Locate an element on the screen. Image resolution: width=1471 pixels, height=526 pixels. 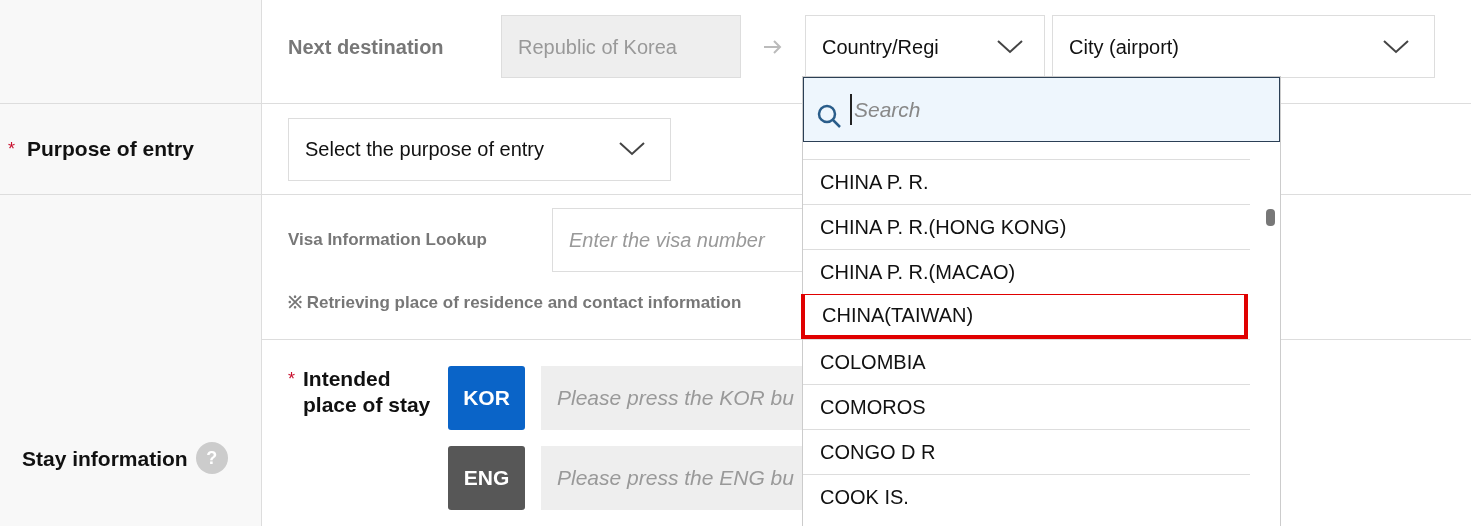
country-option: CHINA P. R.(MACAO) is located at coordinates (1026, 271).